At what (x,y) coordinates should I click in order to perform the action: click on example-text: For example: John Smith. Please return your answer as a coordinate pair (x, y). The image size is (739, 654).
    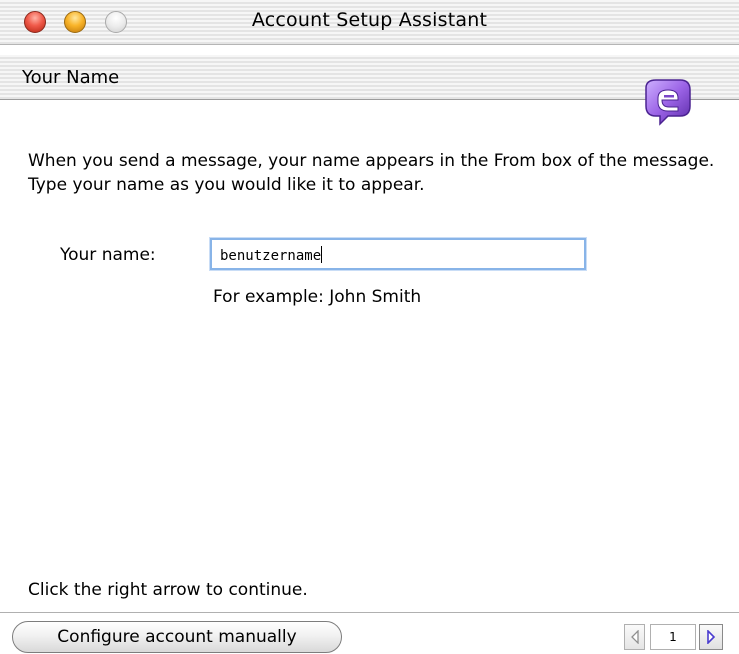
    Looking at the image, I should click on (317, 297).